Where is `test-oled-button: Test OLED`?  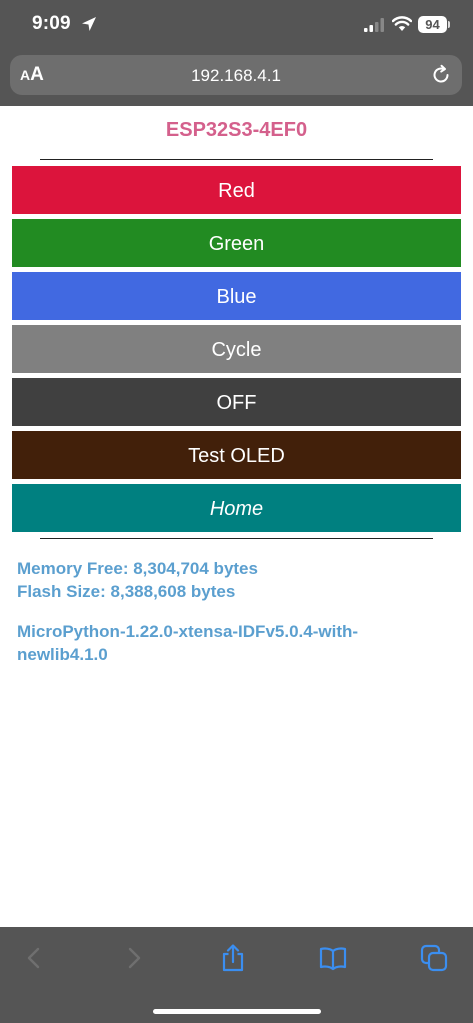 test-oled-button: Test OLED is located at coordinates (236, 455).